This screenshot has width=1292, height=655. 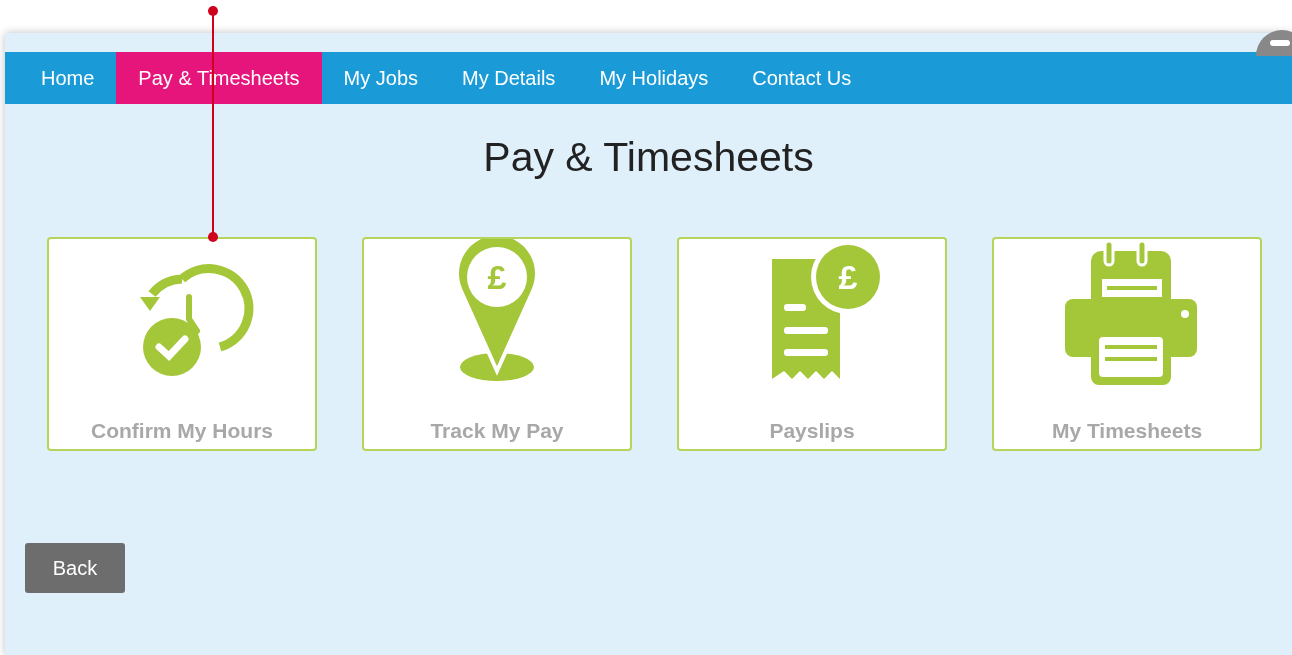 I want to click on coin-icon, so click(x=848, y=277).